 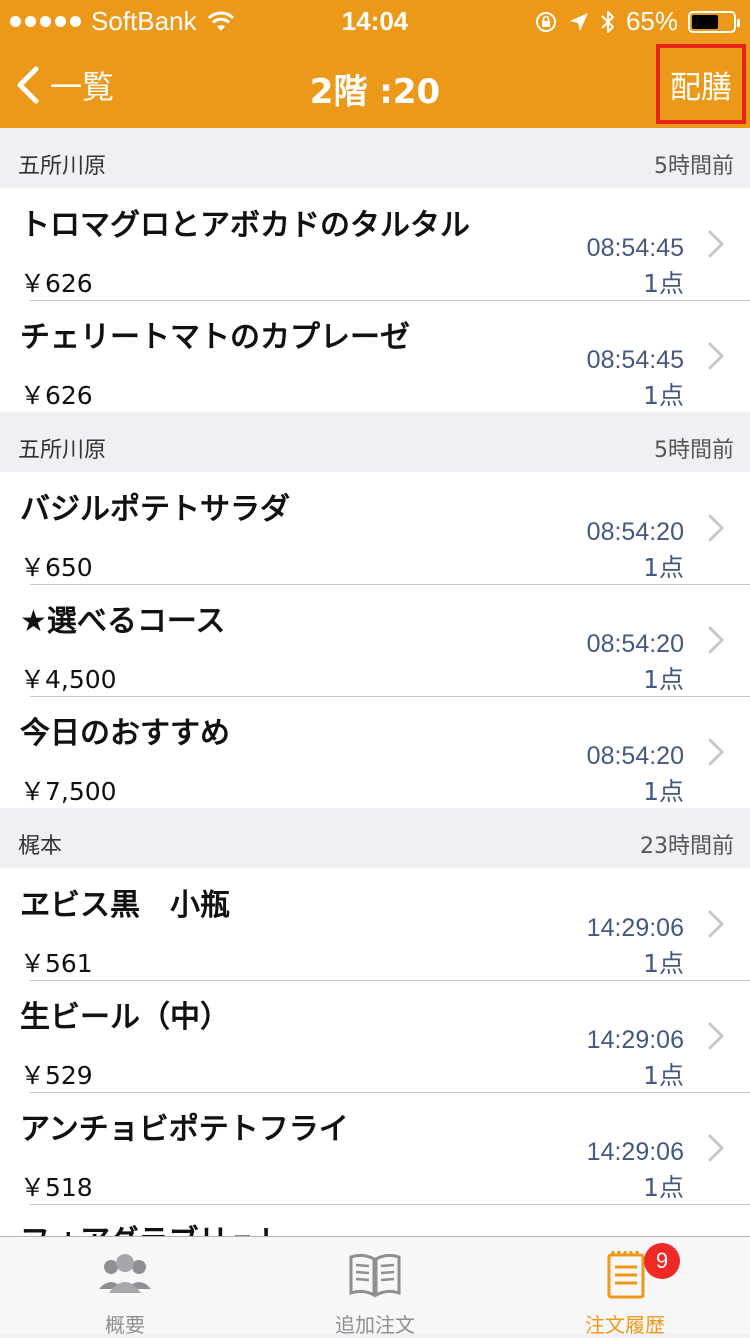 I want to click on item-price: ￥4,500, so click(x=68, y=679).